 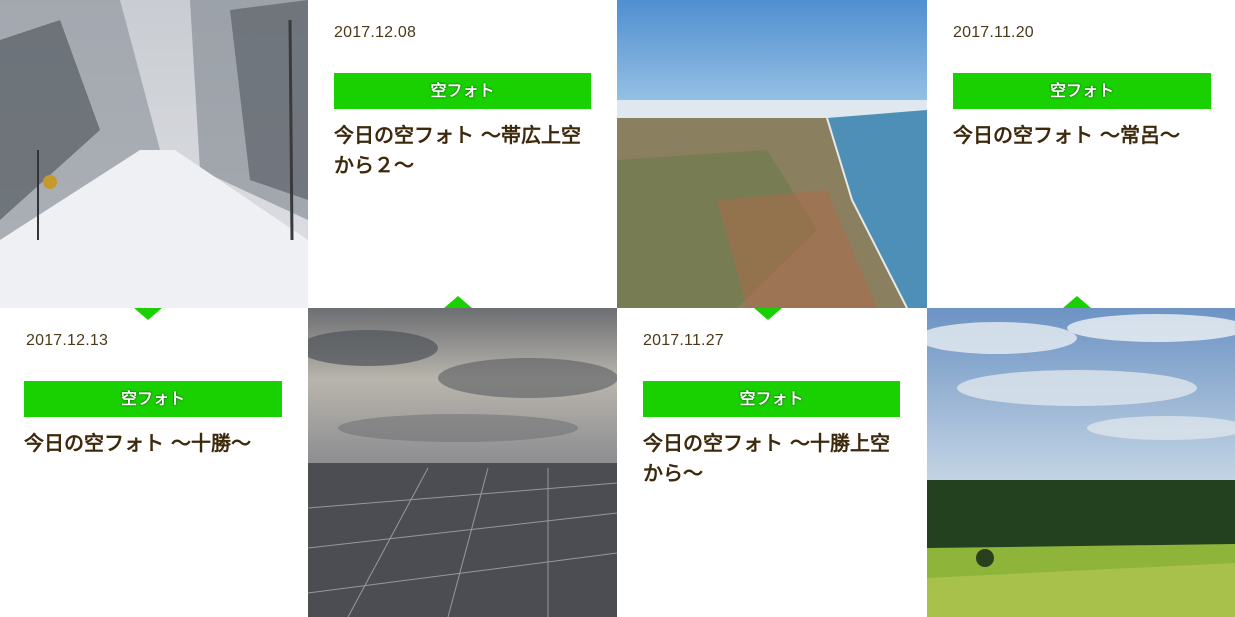 What do you see at coordinates (465, 150) in the screenshot?
I see `post-title: 今日の空フォト ～帯広上空から２～` at bounding box center [465, 150].